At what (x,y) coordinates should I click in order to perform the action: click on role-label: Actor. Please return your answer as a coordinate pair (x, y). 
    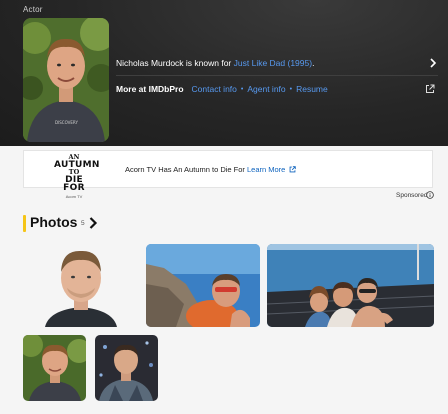
    Looking at the image, I should click on (33, 9).